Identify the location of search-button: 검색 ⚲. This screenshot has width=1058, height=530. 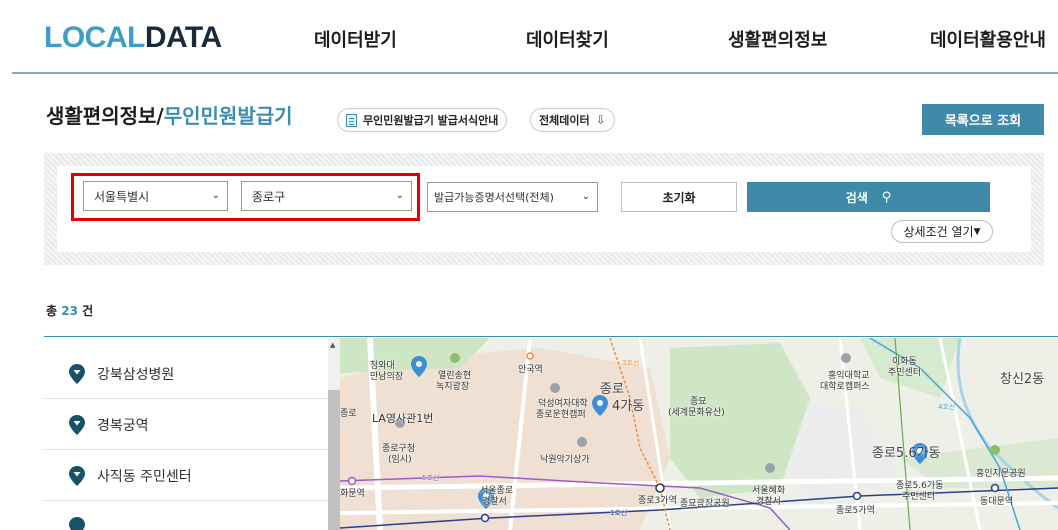
(868, 197).